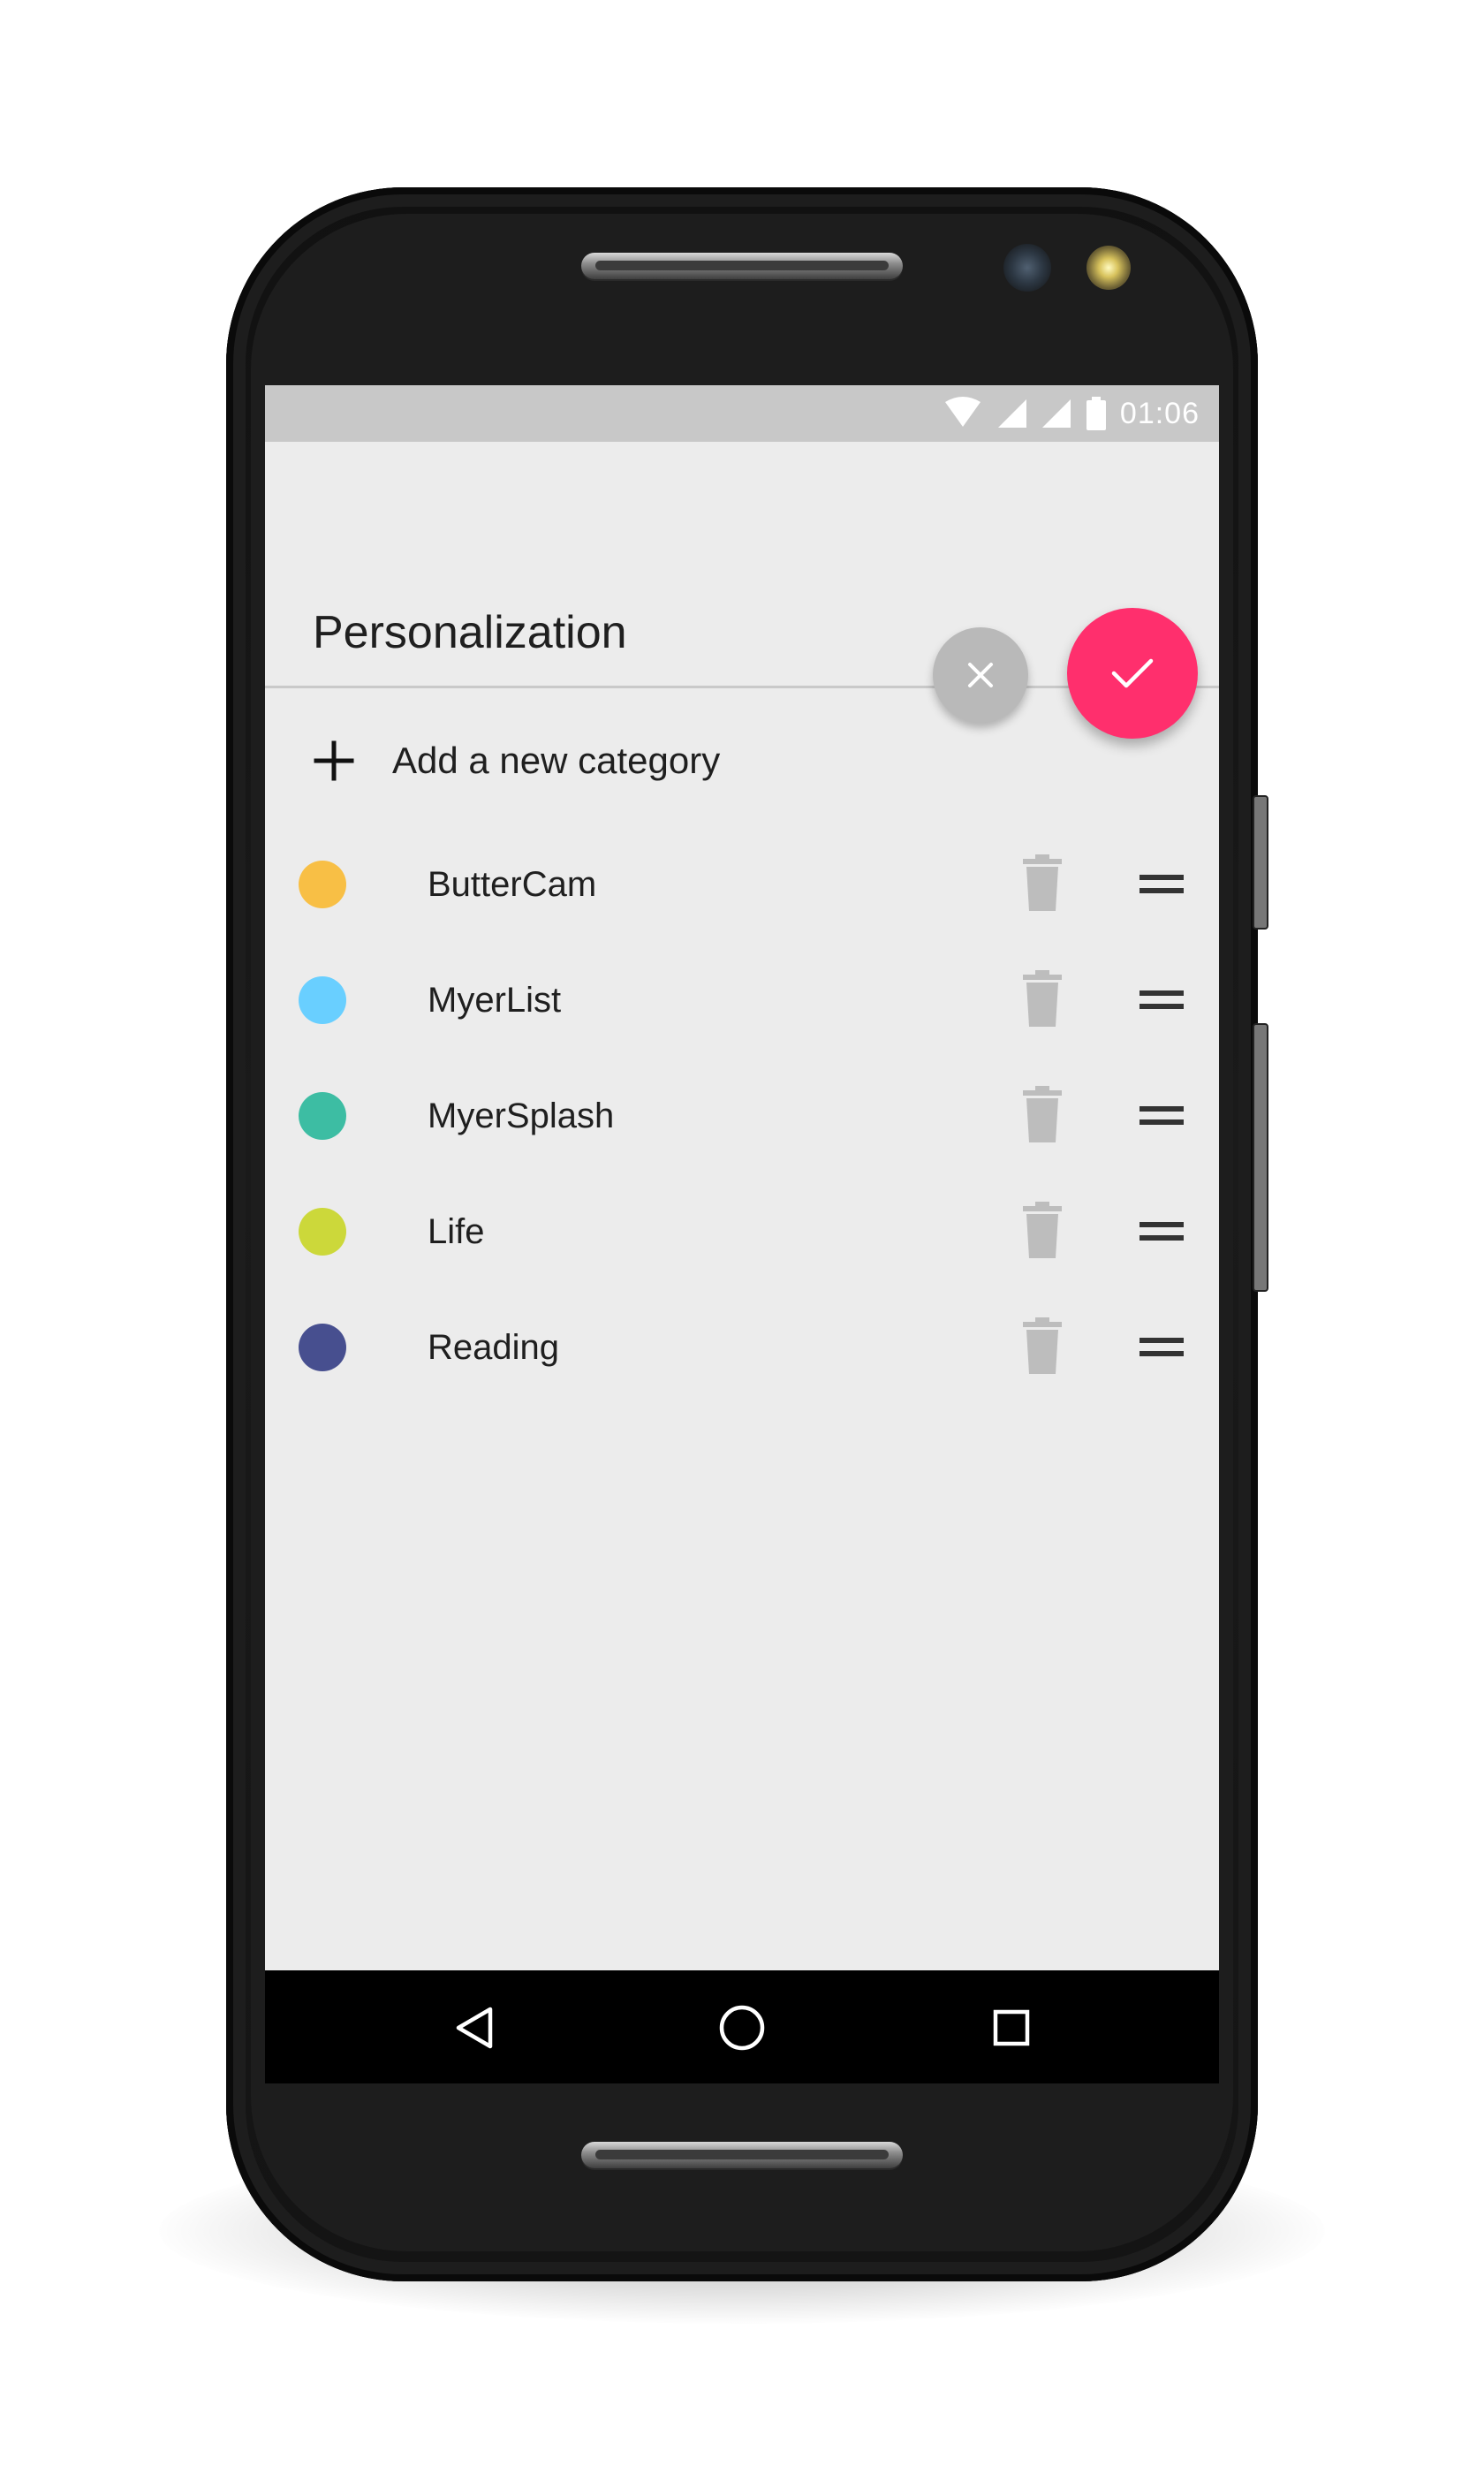 This screenshot has height=2474, width=1484. What do you see at coordinates (1260, 862) in the screenshot?
I see `volume-button` at bounding box center [1260, 862].